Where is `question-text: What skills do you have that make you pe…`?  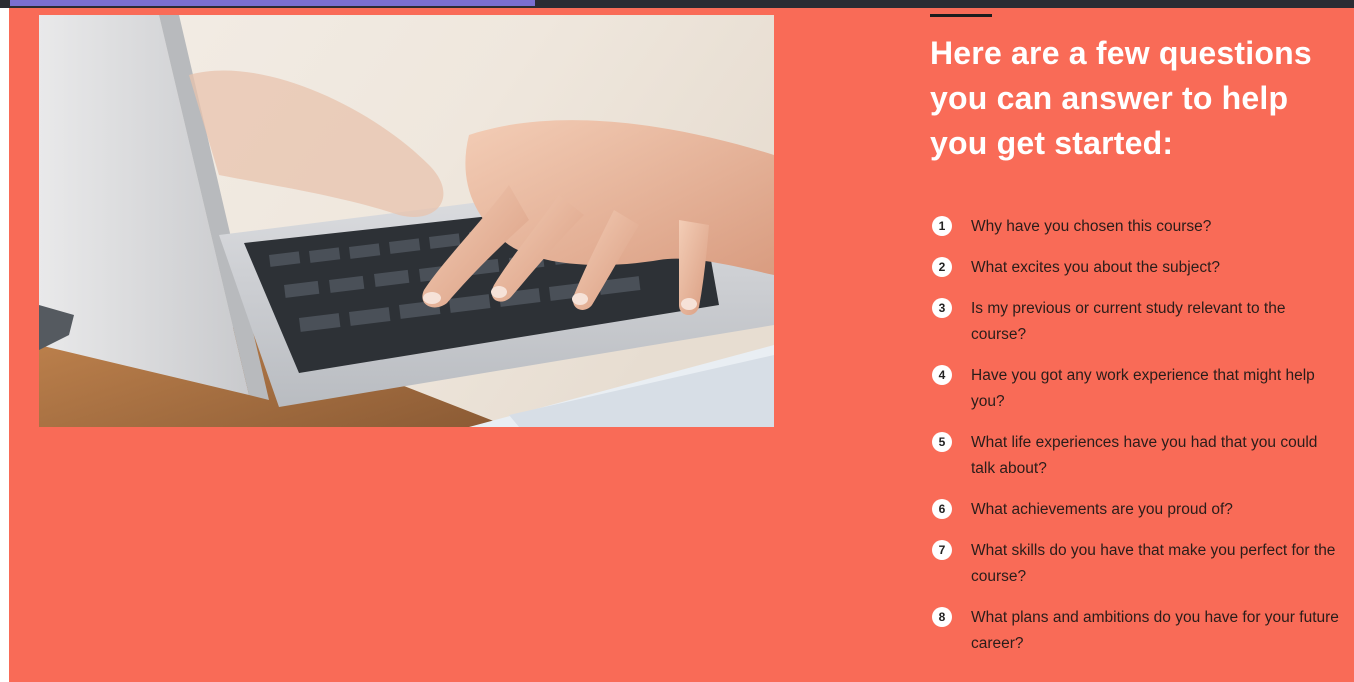 question-text: What skills do you have that make you pe… is located at coordinates (1153, 563).